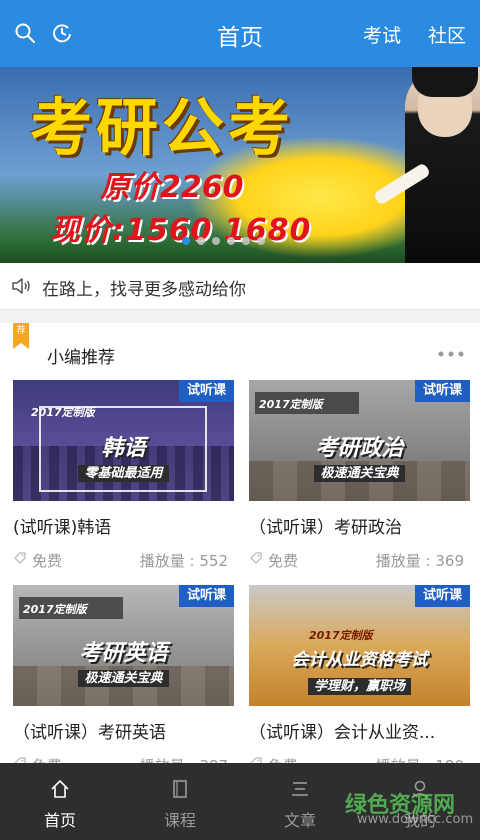 The height and width of the screenshot is (840, 480). Describe the element at coordinates (123, 448) in the screenshot. I see `thumbnail-course-title: 韩语` at that location.